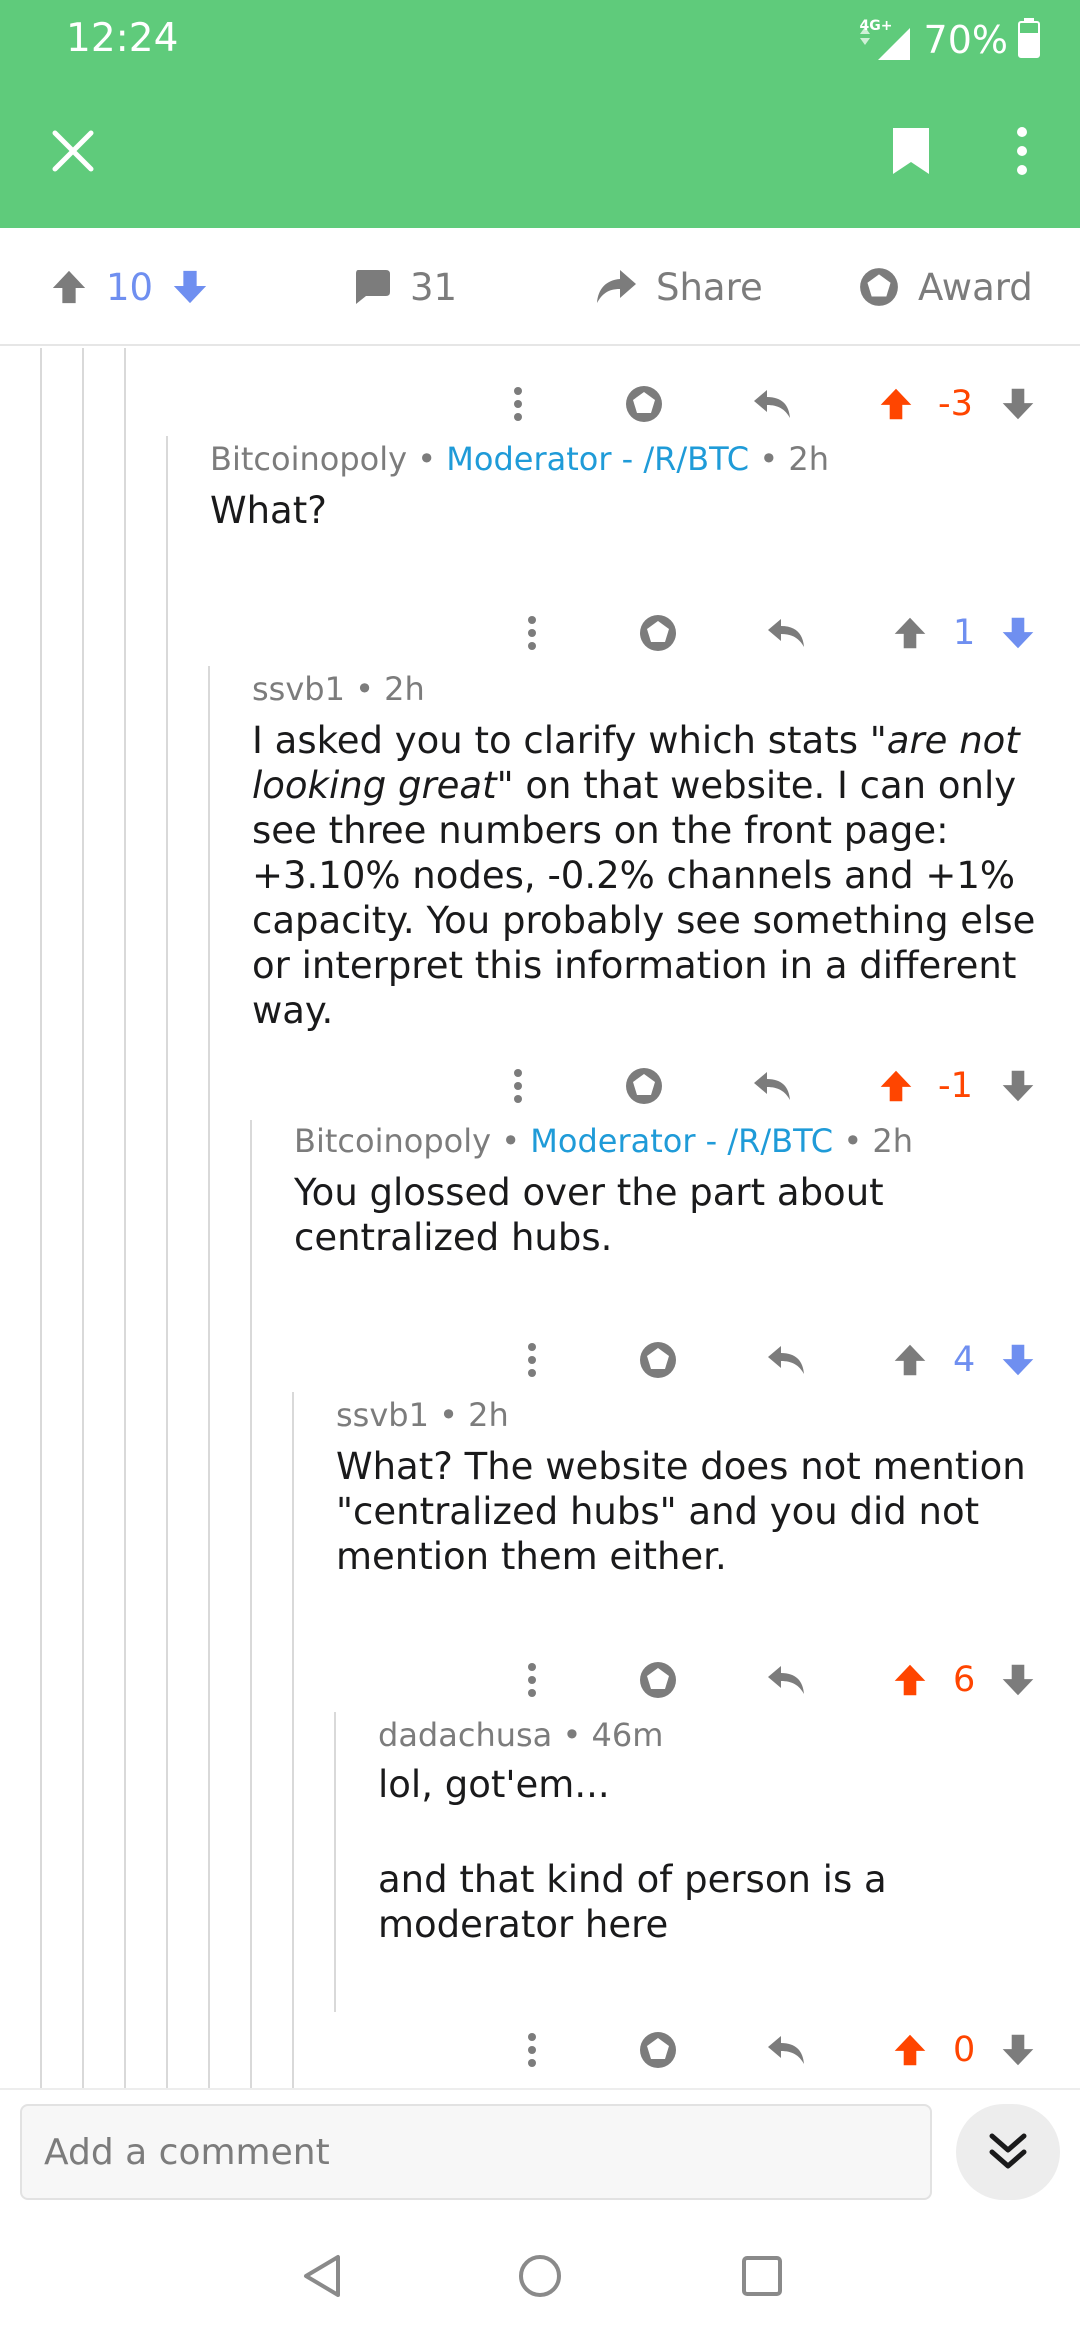 This screenshot has width=1080, height=2340. I want to click on comment-actions: 0, so click(540, 2050).